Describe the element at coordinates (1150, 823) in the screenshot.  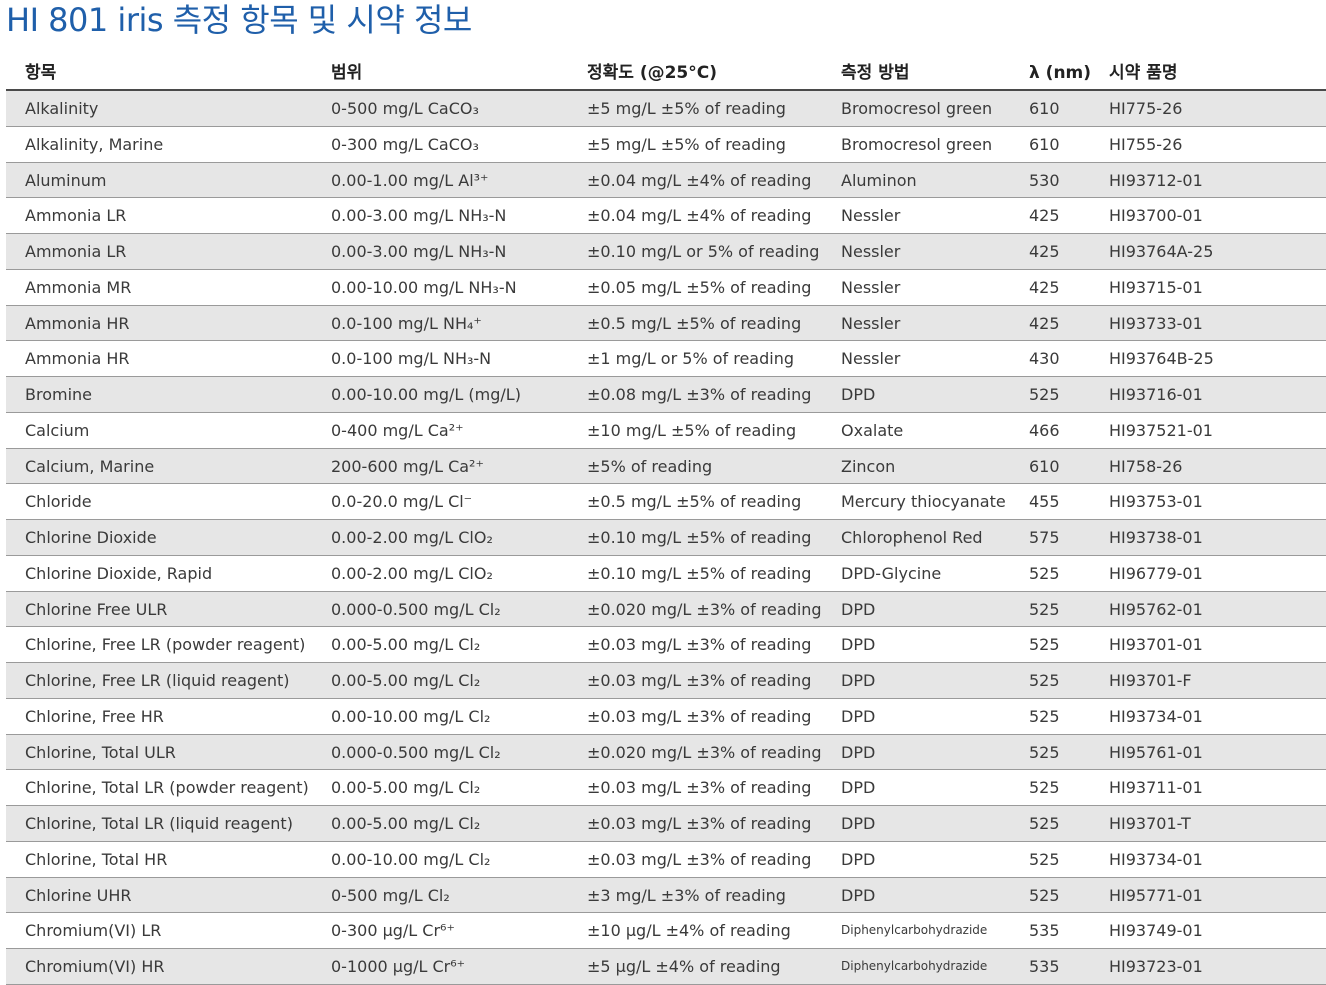
I see `cell-reagent: HI93701-T` at that location.